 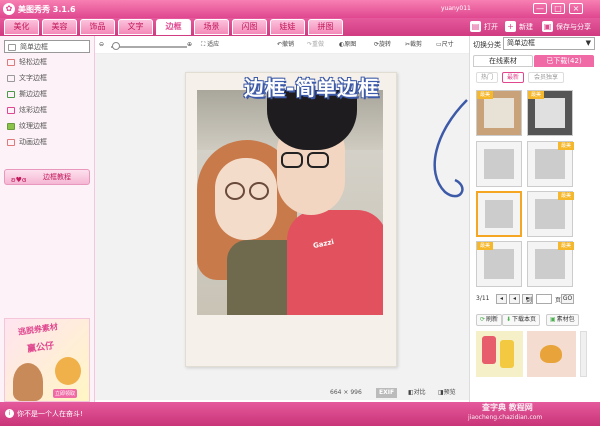 I want to click on plus-icon: +, so click(x=510, y=26).